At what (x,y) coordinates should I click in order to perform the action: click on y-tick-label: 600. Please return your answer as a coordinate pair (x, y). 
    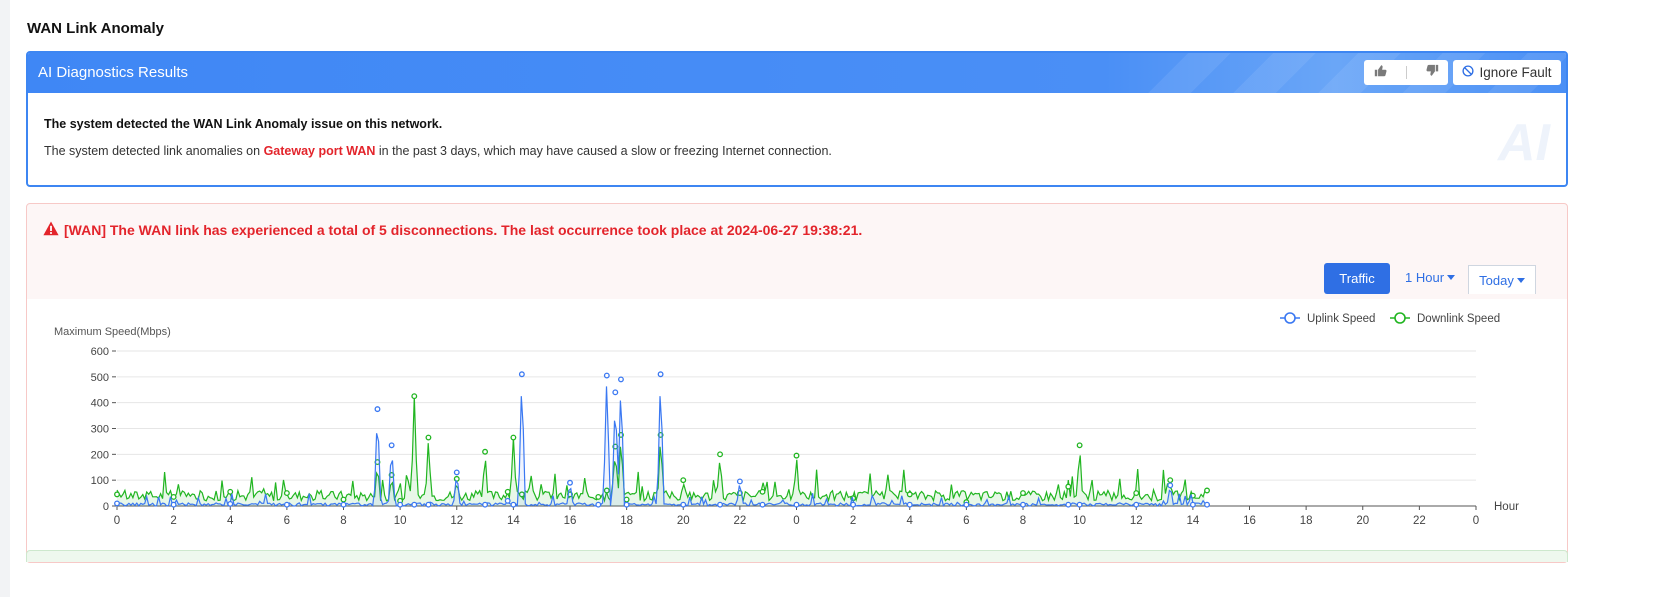
    Looking at the image, I should click on (100, 352).